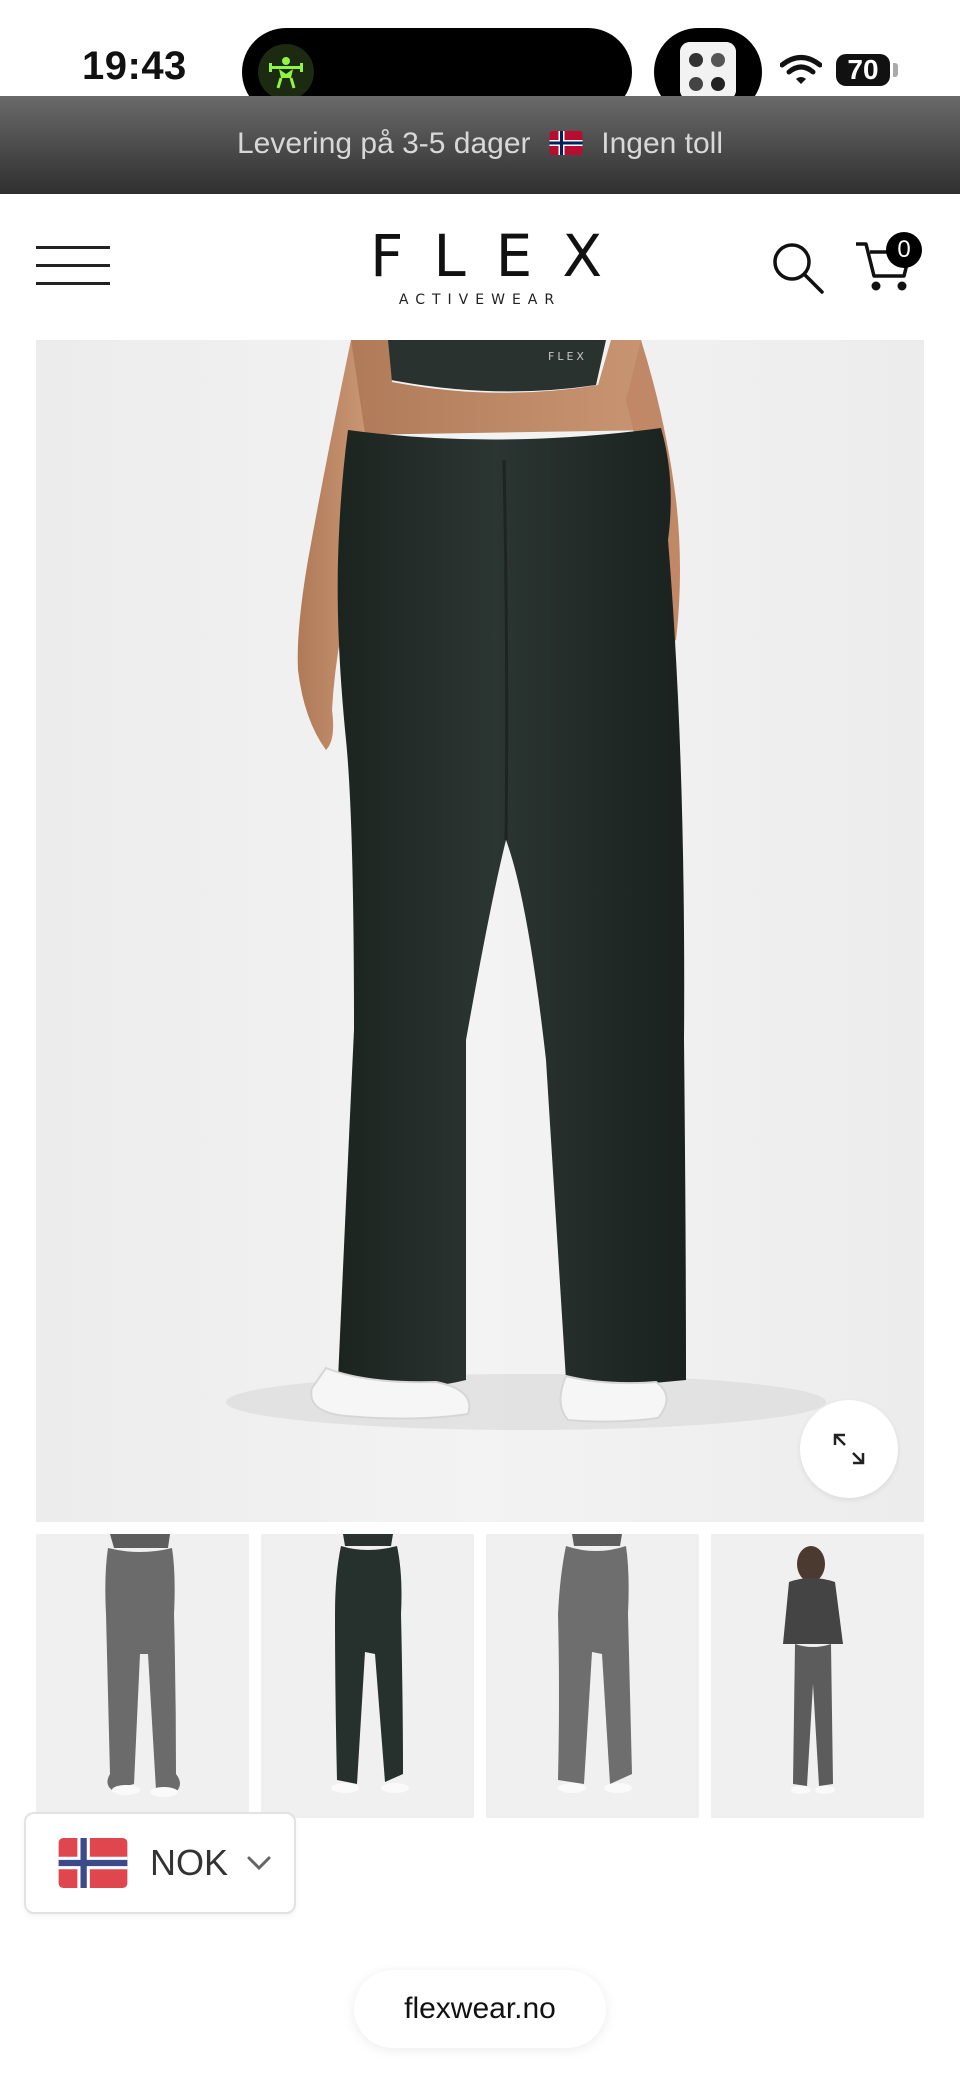 The height and width of the screenshot is (2081, 960). I want to click on announcement-text-before: Levering på 3-5 dager, so click(384, 144).